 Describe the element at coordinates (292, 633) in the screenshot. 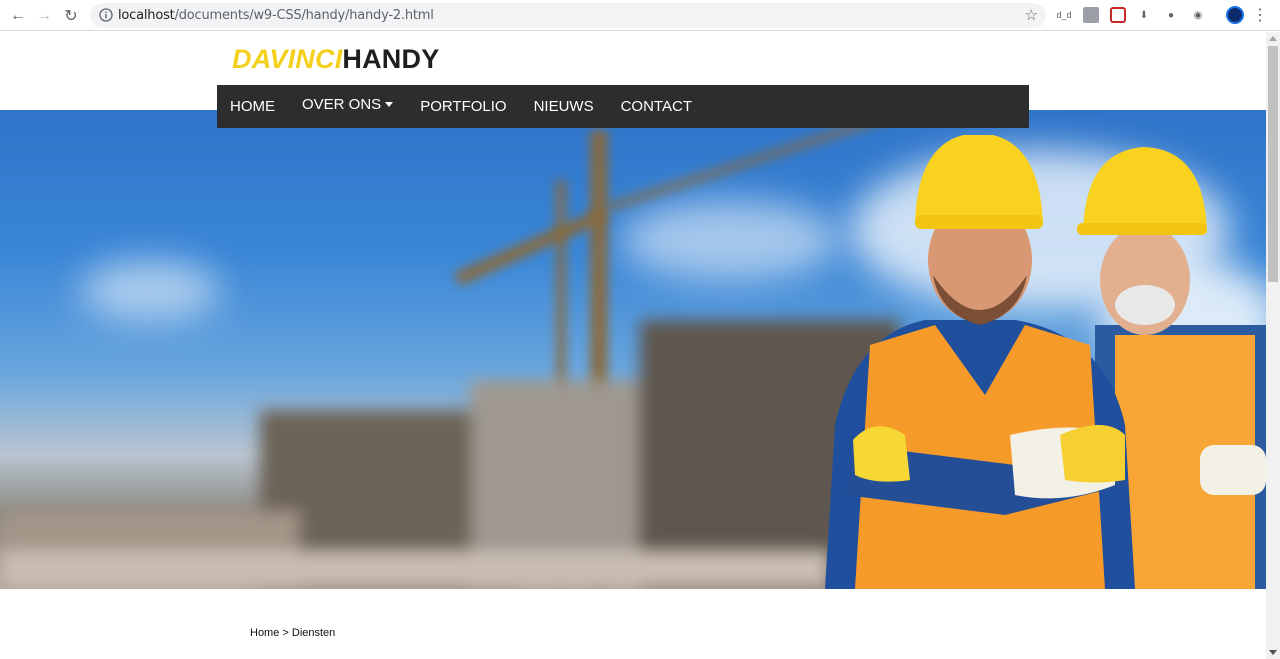

I see `breadcrumb: Home > Diensten` at that location.